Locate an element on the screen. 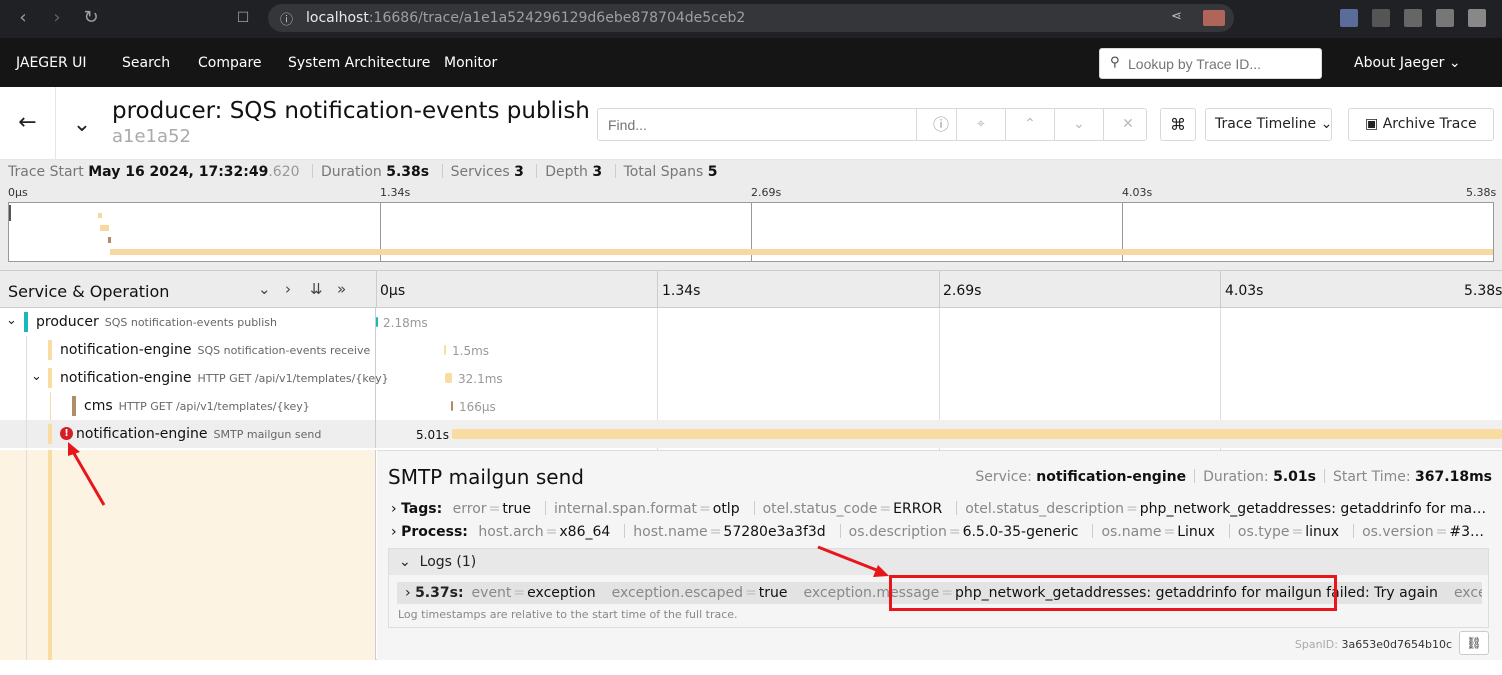  operation-name: HTTP GET /api/v1/templates/{key} is located at coordinates (293, 378).